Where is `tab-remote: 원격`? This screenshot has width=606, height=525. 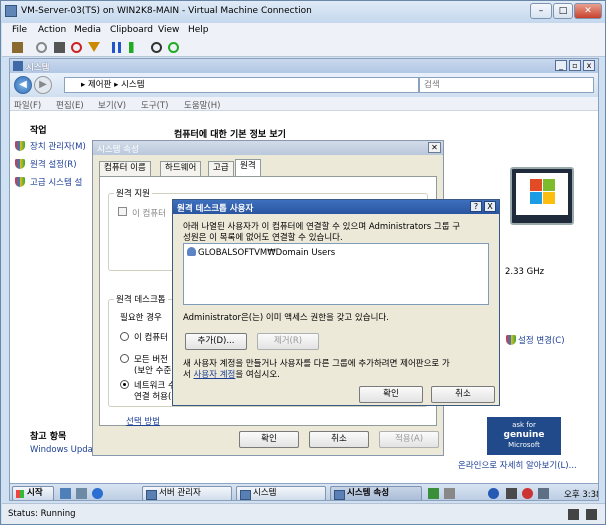 tab-remote: 원격 is located at coordinates (248, 168).